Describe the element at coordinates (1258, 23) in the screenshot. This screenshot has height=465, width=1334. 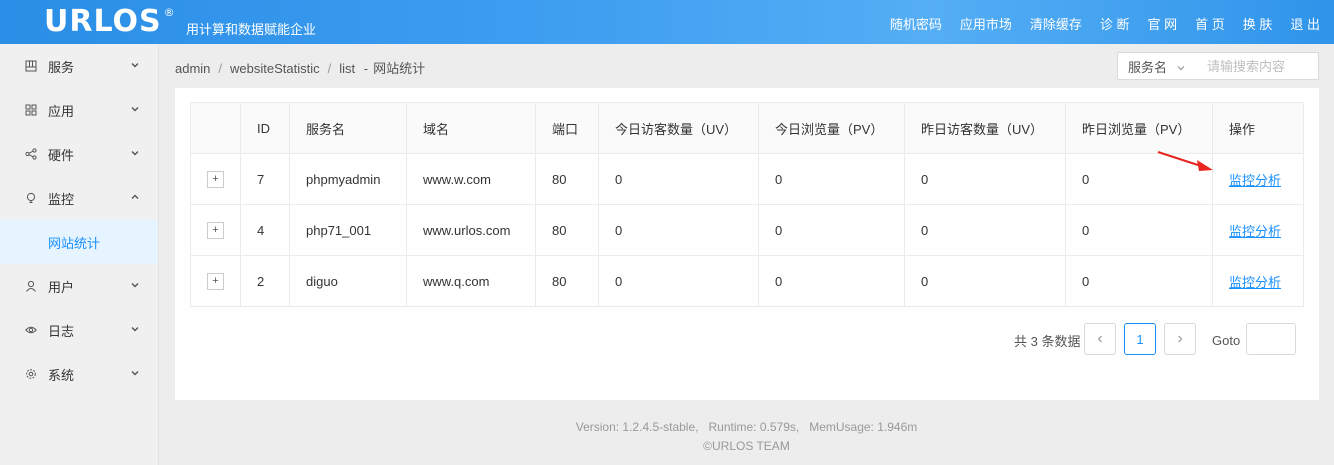
I see `nav-skin: 换 肤` at that location.